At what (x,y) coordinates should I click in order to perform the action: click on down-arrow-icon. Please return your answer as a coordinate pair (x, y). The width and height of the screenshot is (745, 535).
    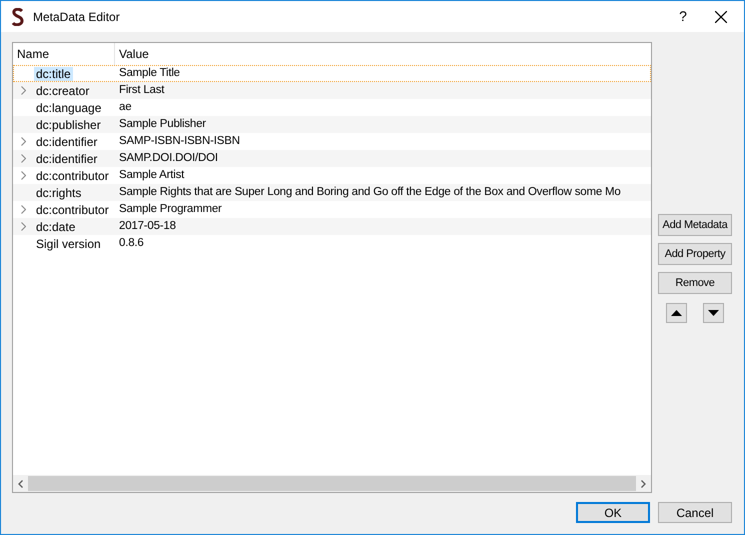
    Looking at the image, I should click on (713, 313).